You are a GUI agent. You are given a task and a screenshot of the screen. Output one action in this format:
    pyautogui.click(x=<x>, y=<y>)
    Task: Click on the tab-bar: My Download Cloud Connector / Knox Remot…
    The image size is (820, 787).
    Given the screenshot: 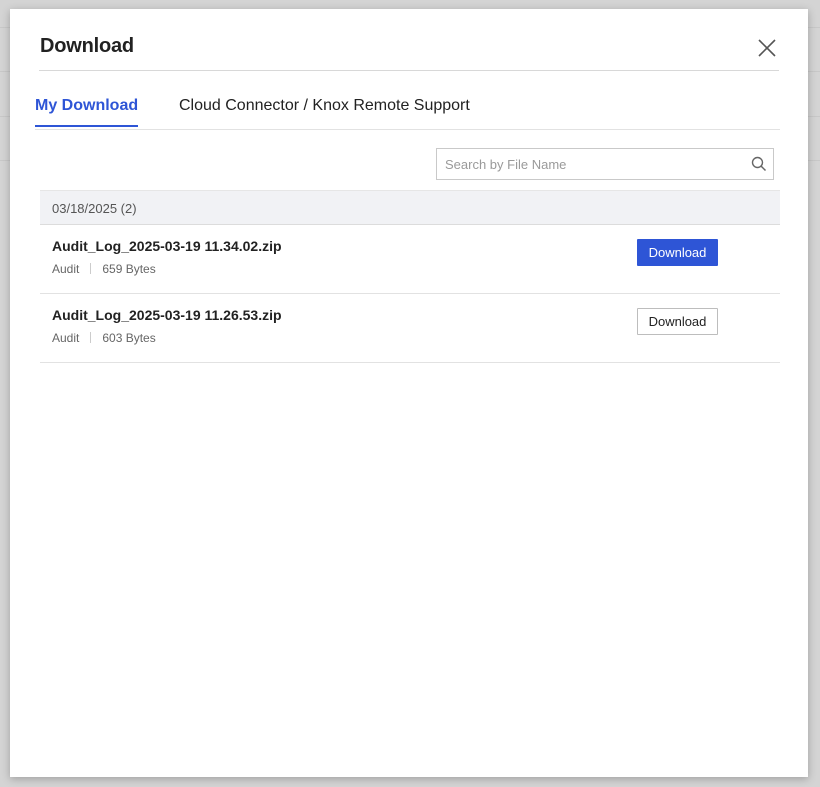 What is the action you would take?
    pyautogui.click(x=407, y=111)
    